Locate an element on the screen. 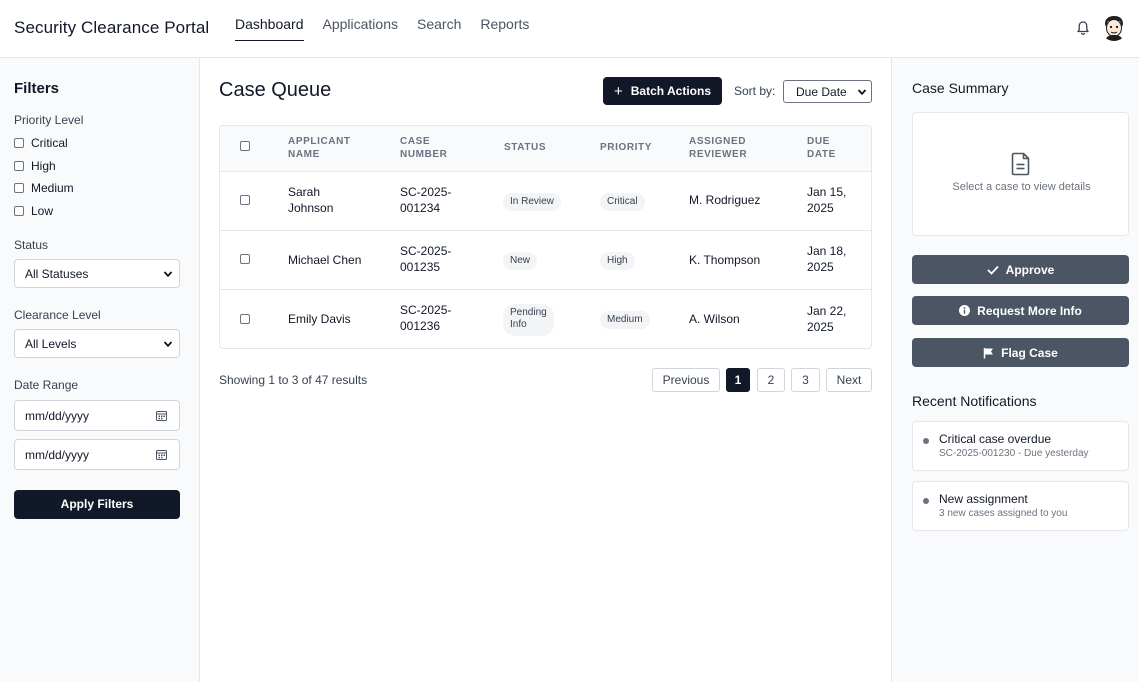 The image size is (1139, 682). date-to-placeholder: mm/dd/yyyy is located at coordinates (57, 455).